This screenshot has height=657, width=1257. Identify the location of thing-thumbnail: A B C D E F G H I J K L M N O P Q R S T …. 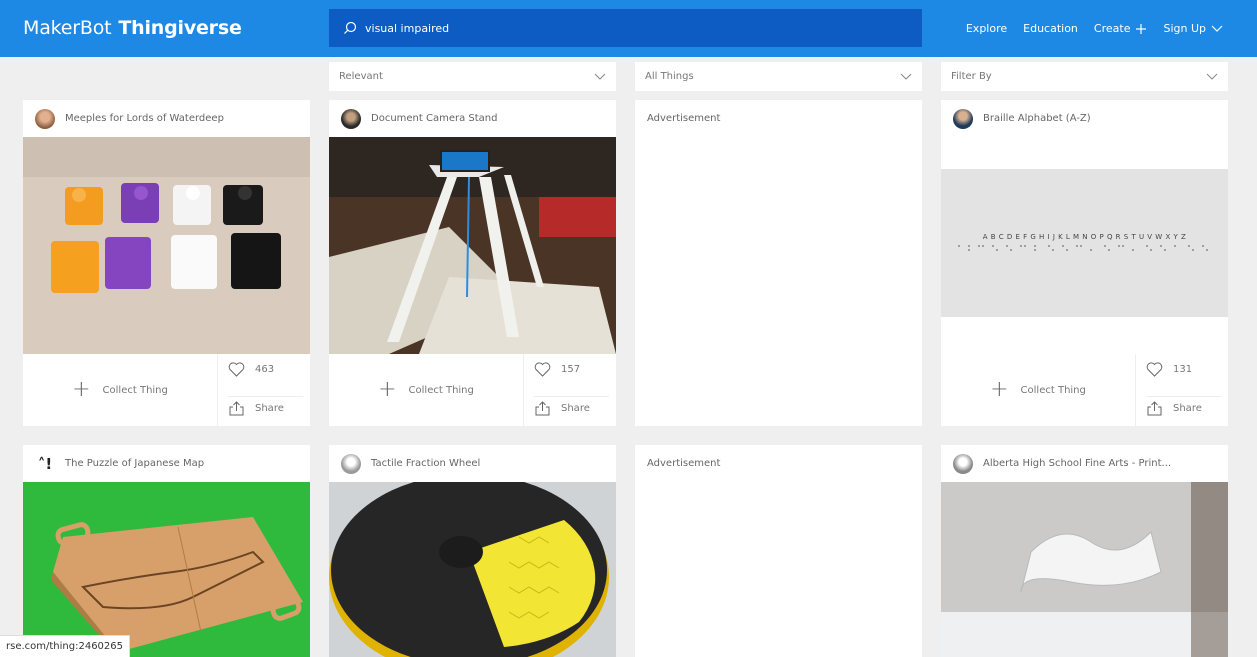
(1084, 243).